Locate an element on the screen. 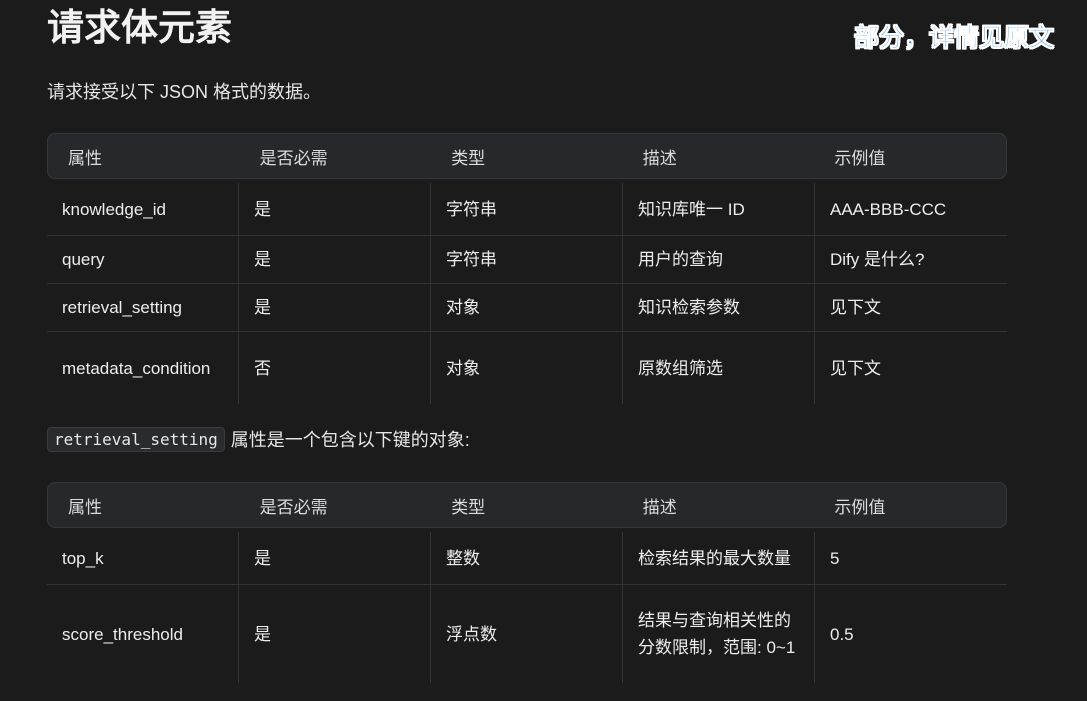 The height and width of the screenshot is (701, 1087). cell-example: AAA-BBB-CCC is located at coordinates (888, 209).